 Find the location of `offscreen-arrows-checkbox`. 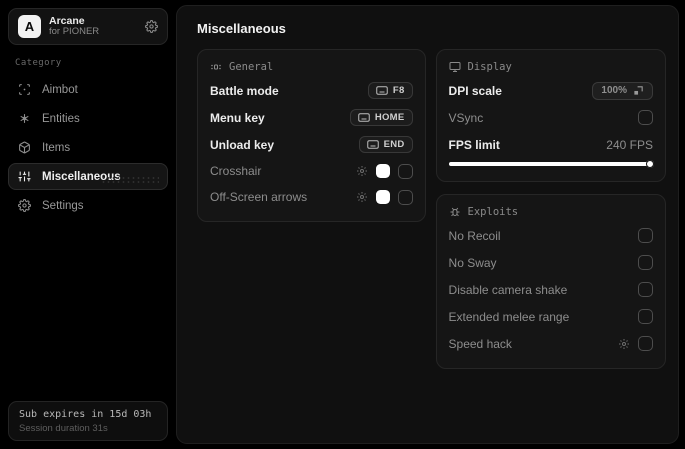

offscreen-arrows-checkbox is located at coordinates (405, 197).